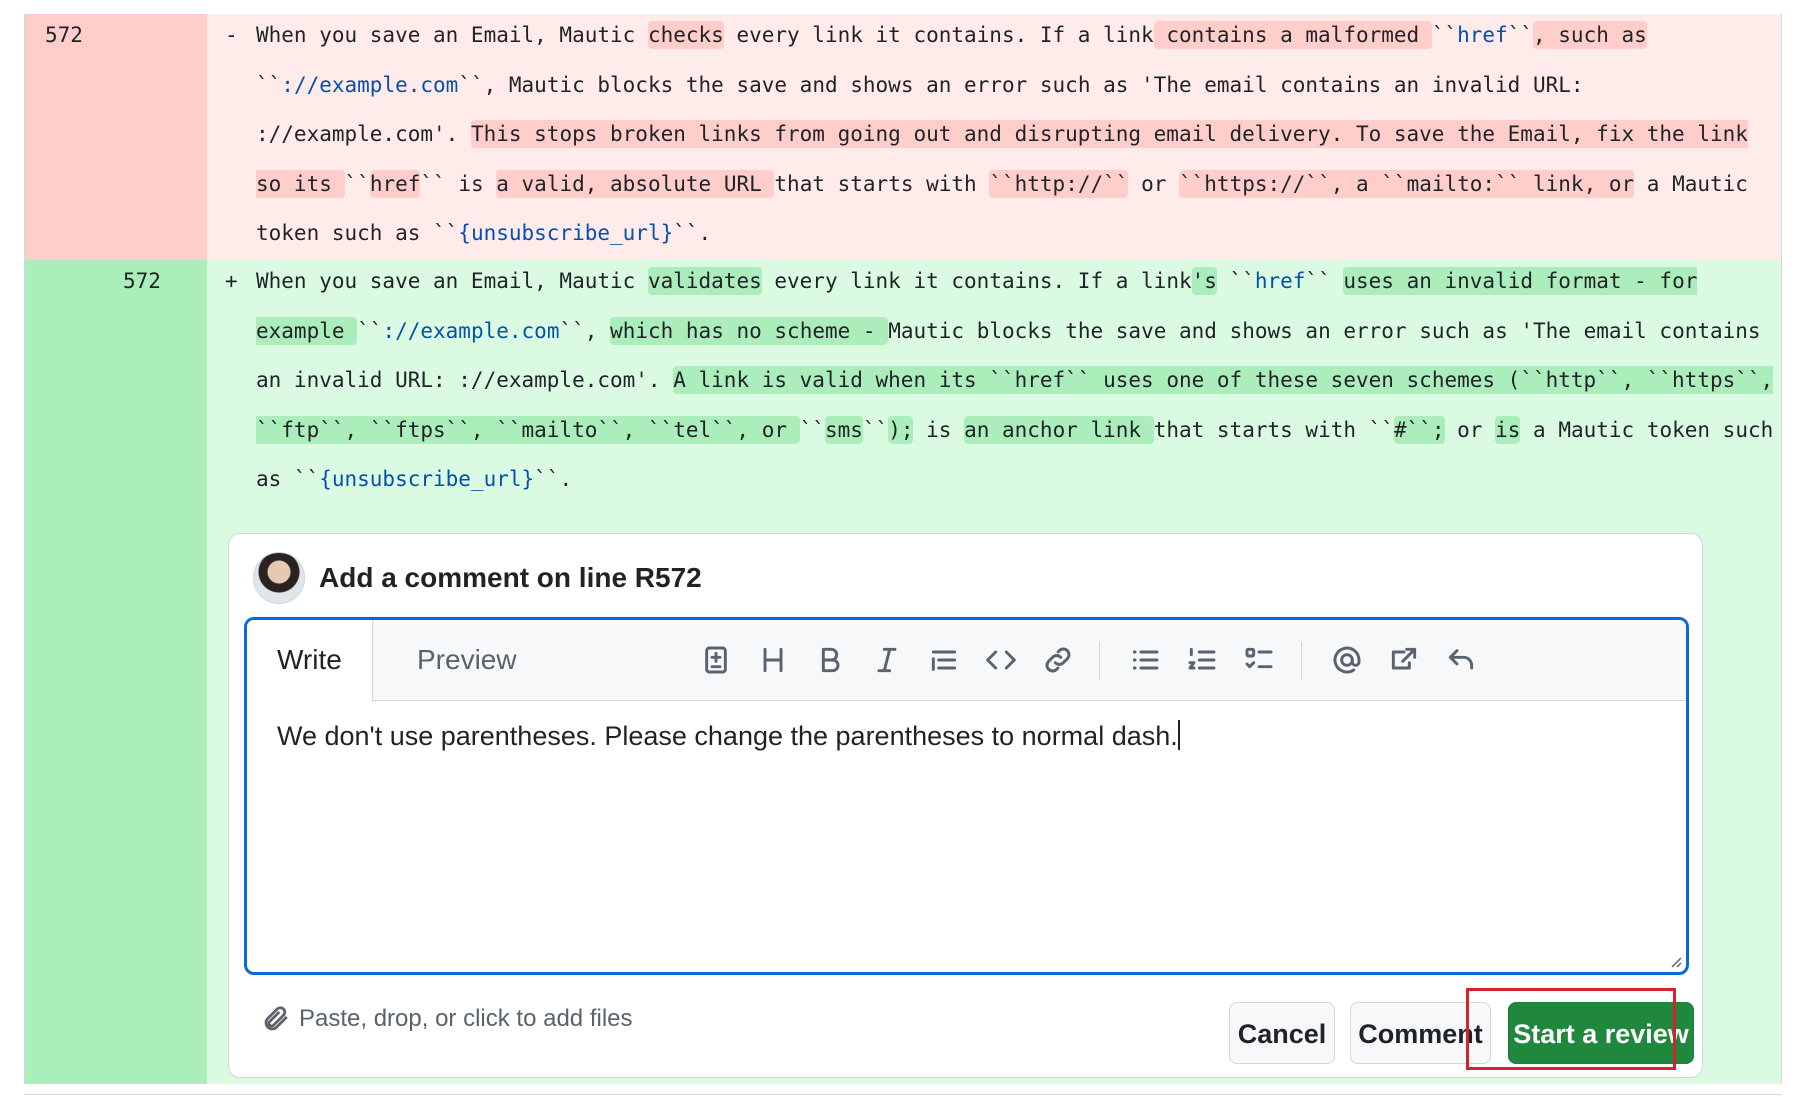 The image size is (1801, 1111). Describe the element at coordinates (1204, 281) in the screenshot. I see `changed-text-segment: 's` at that location.